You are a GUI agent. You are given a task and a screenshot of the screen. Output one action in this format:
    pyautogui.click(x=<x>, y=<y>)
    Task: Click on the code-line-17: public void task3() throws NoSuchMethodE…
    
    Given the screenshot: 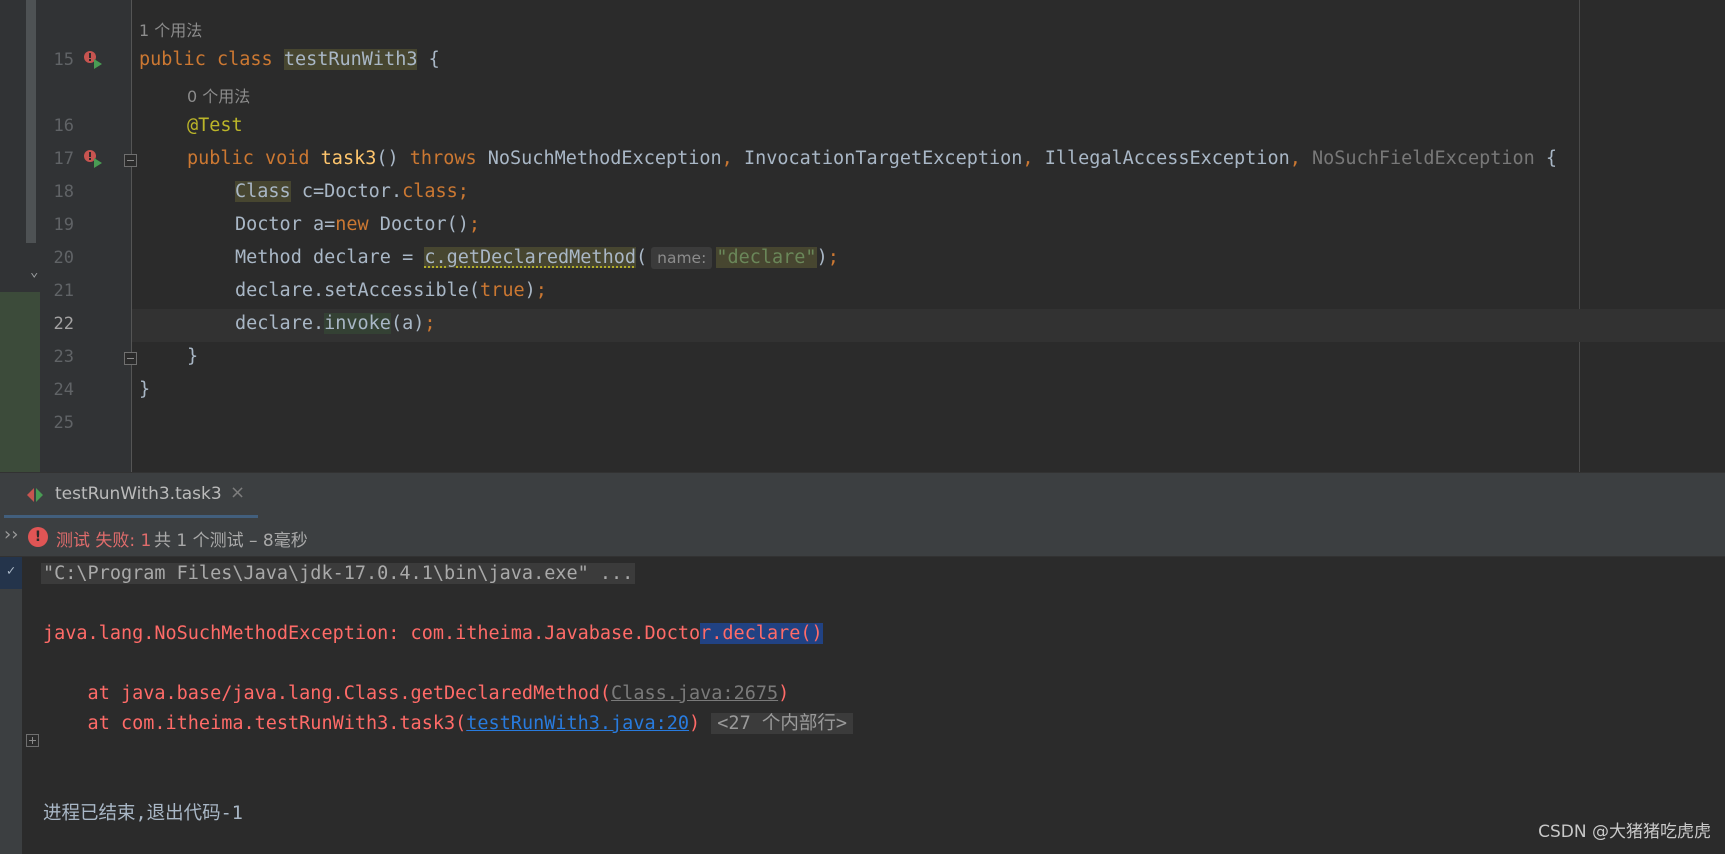 What is the action you would take?
    pyautogui.click(x=872, y=159)
    